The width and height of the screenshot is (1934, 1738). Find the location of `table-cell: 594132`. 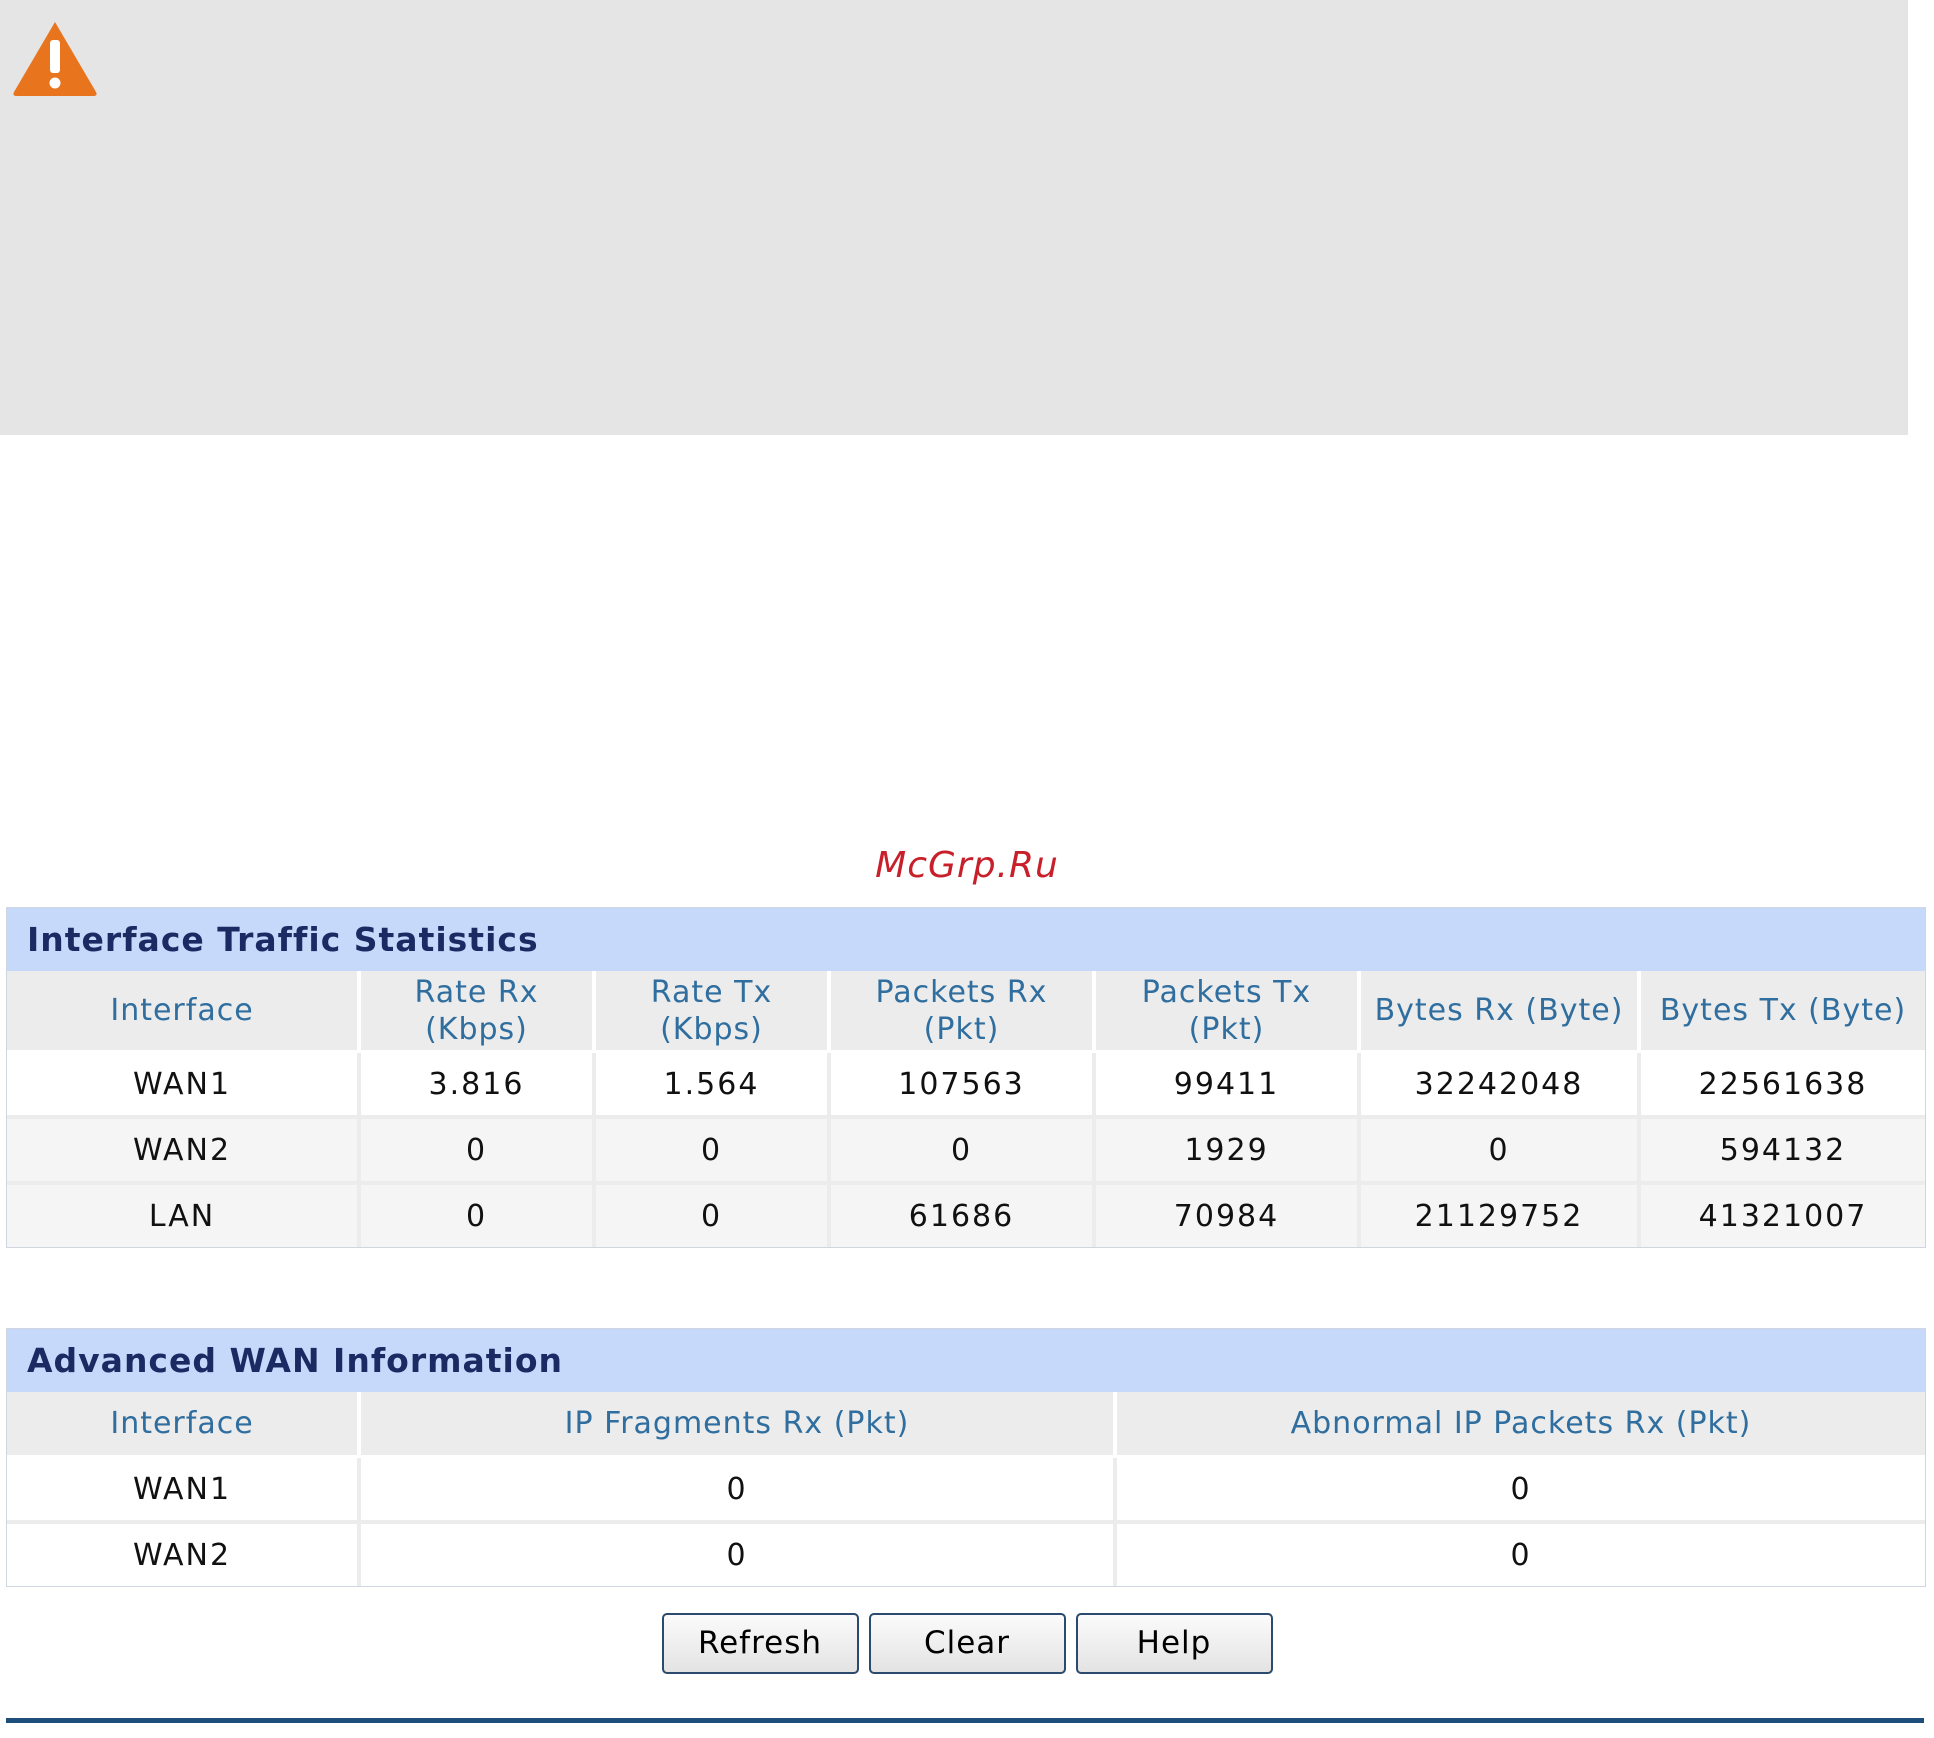

table-cell: 594132 is located at coordinates (1782, 1151).